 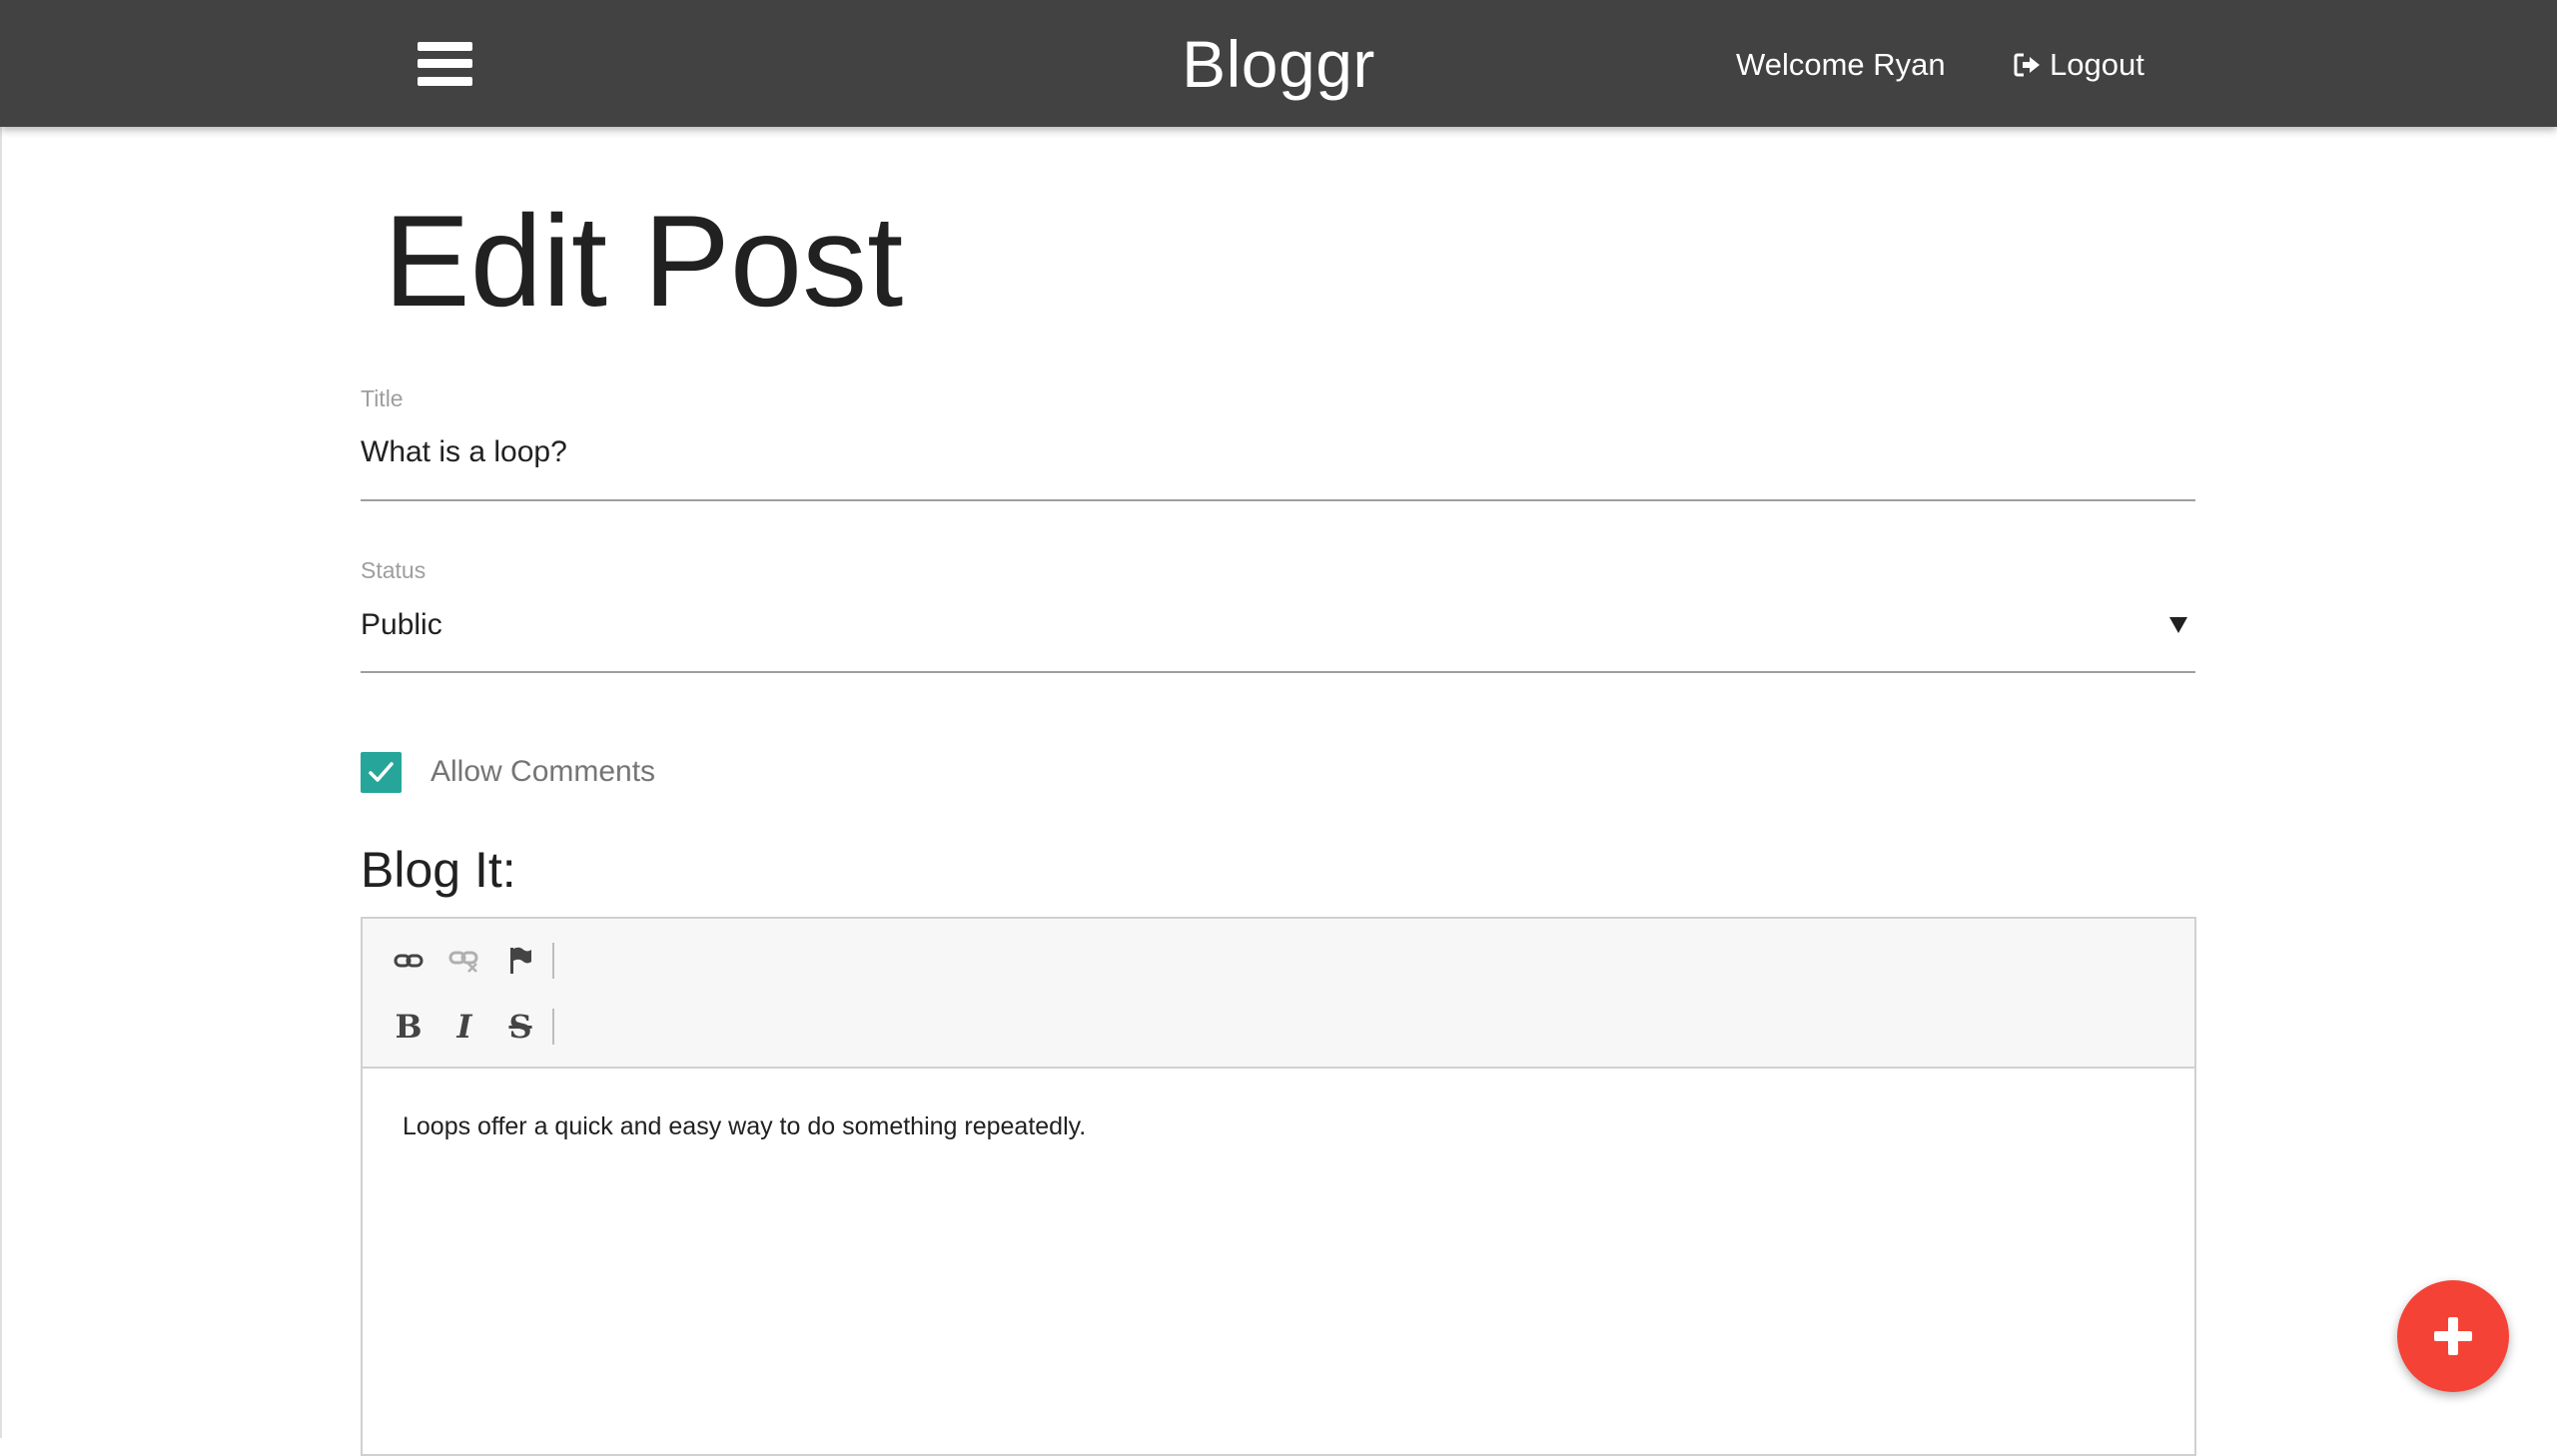 I want to click on logout-button: Logout, so click(x=2079, y=65).